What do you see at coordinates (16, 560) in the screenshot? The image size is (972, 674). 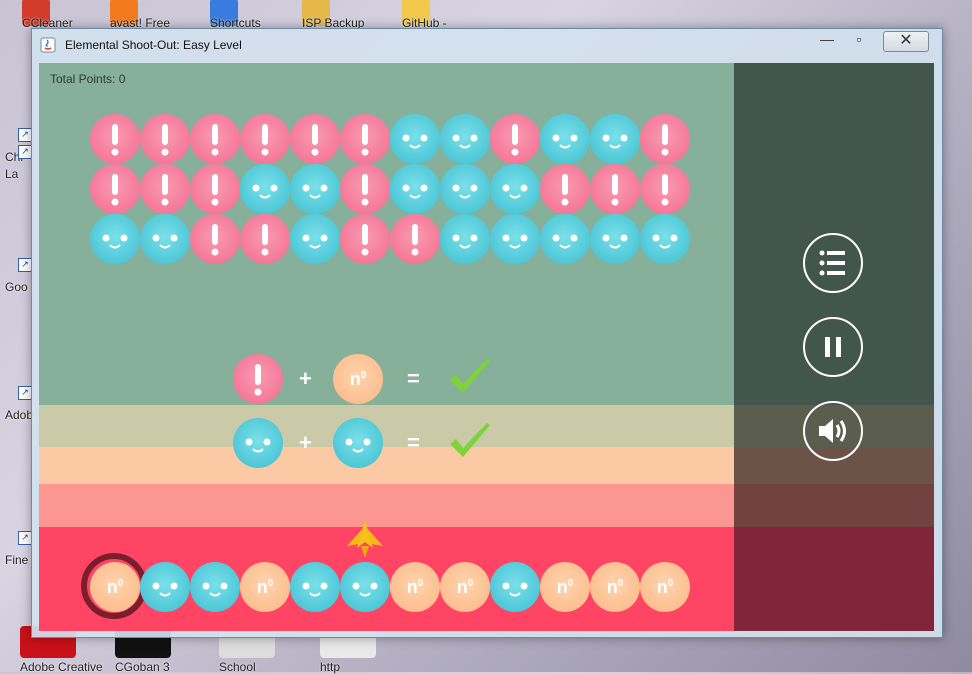 I see `desktop-icon-label: Fine` at bounding box center [16, 560].